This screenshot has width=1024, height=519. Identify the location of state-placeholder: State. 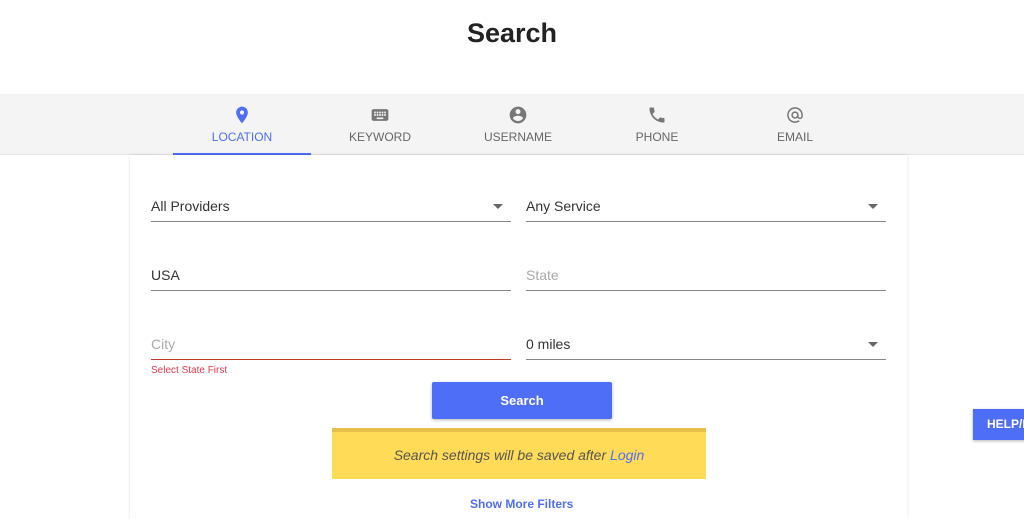
(542, 275).